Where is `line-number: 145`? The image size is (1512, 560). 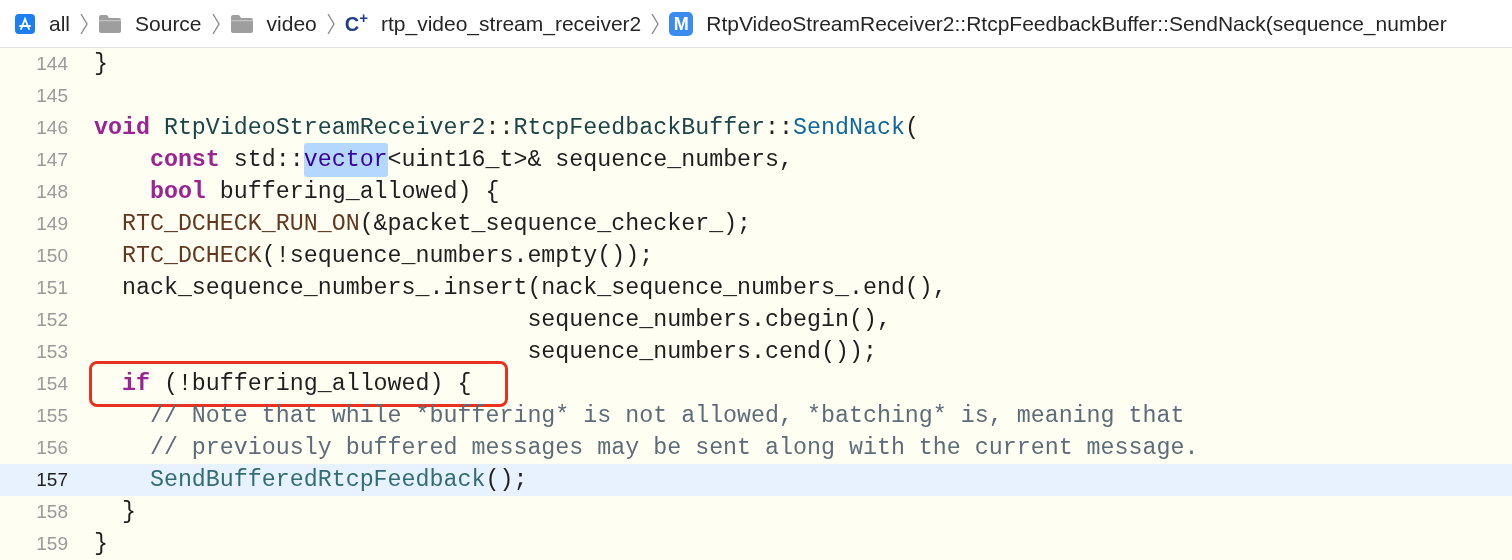
line-number: 145 is located at coordinates (51, 95).